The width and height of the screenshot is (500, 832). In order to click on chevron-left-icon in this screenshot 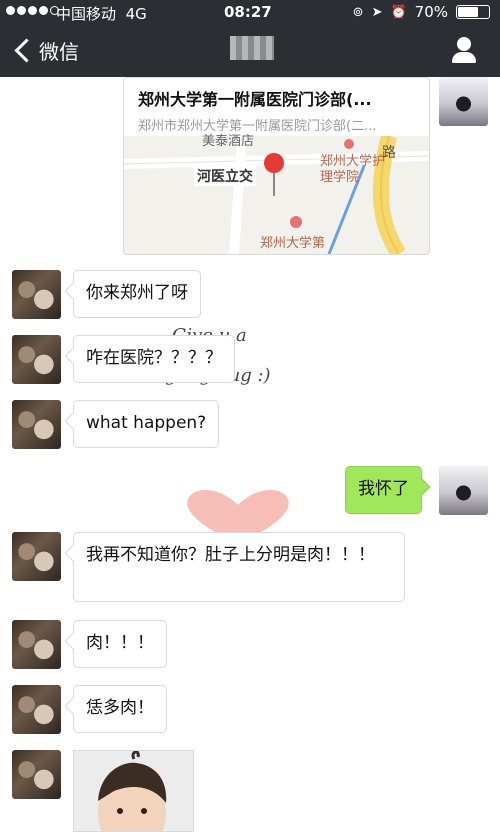, I will do `click(26, 50)`.